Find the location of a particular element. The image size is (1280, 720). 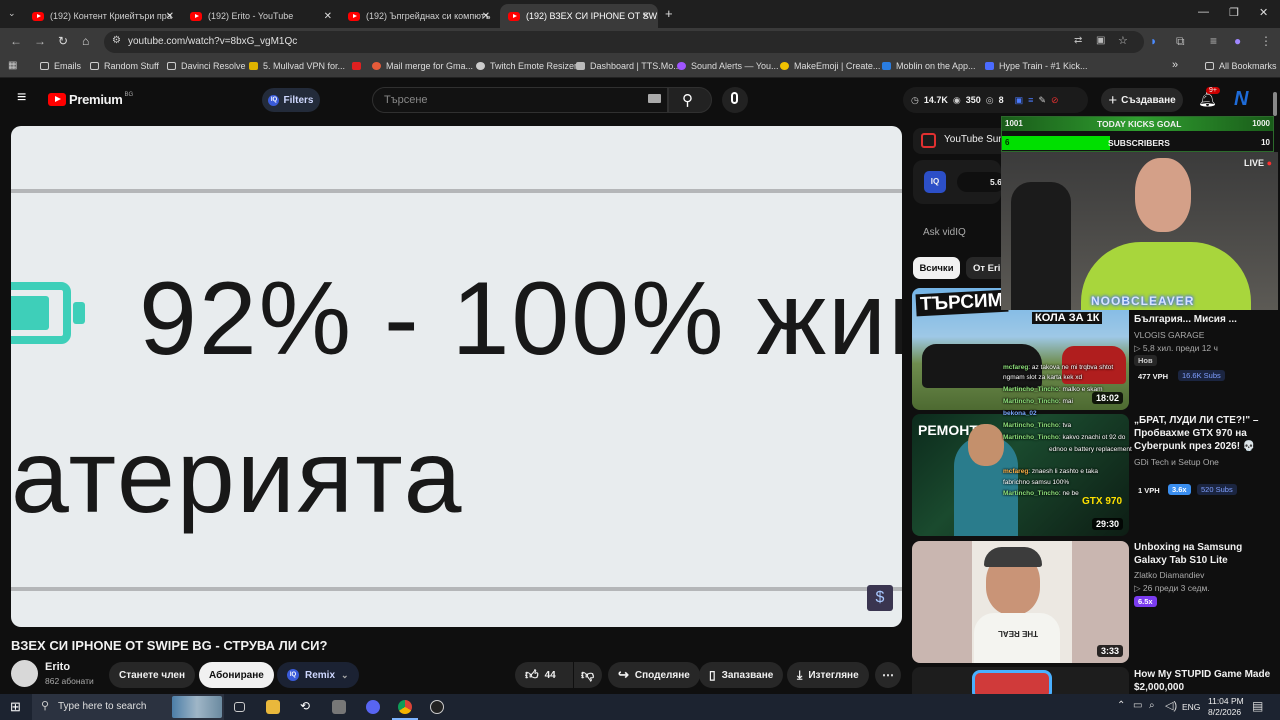

card-title: Unboxing на Samsung Galaxy Tab S10 Lite is located at coordinates (1204, 554).